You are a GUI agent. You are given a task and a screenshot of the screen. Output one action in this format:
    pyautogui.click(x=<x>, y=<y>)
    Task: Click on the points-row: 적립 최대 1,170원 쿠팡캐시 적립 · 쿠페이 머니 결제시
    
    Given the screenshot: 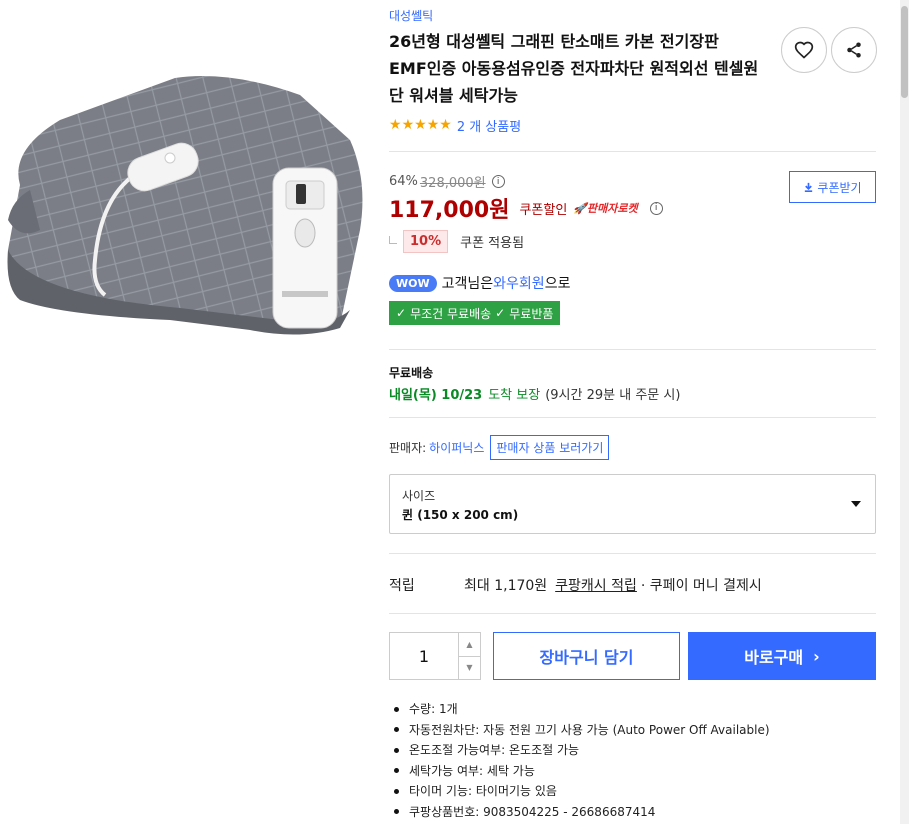 What is the action you would take?
    pyautogui.click(x=575, y=585)
    